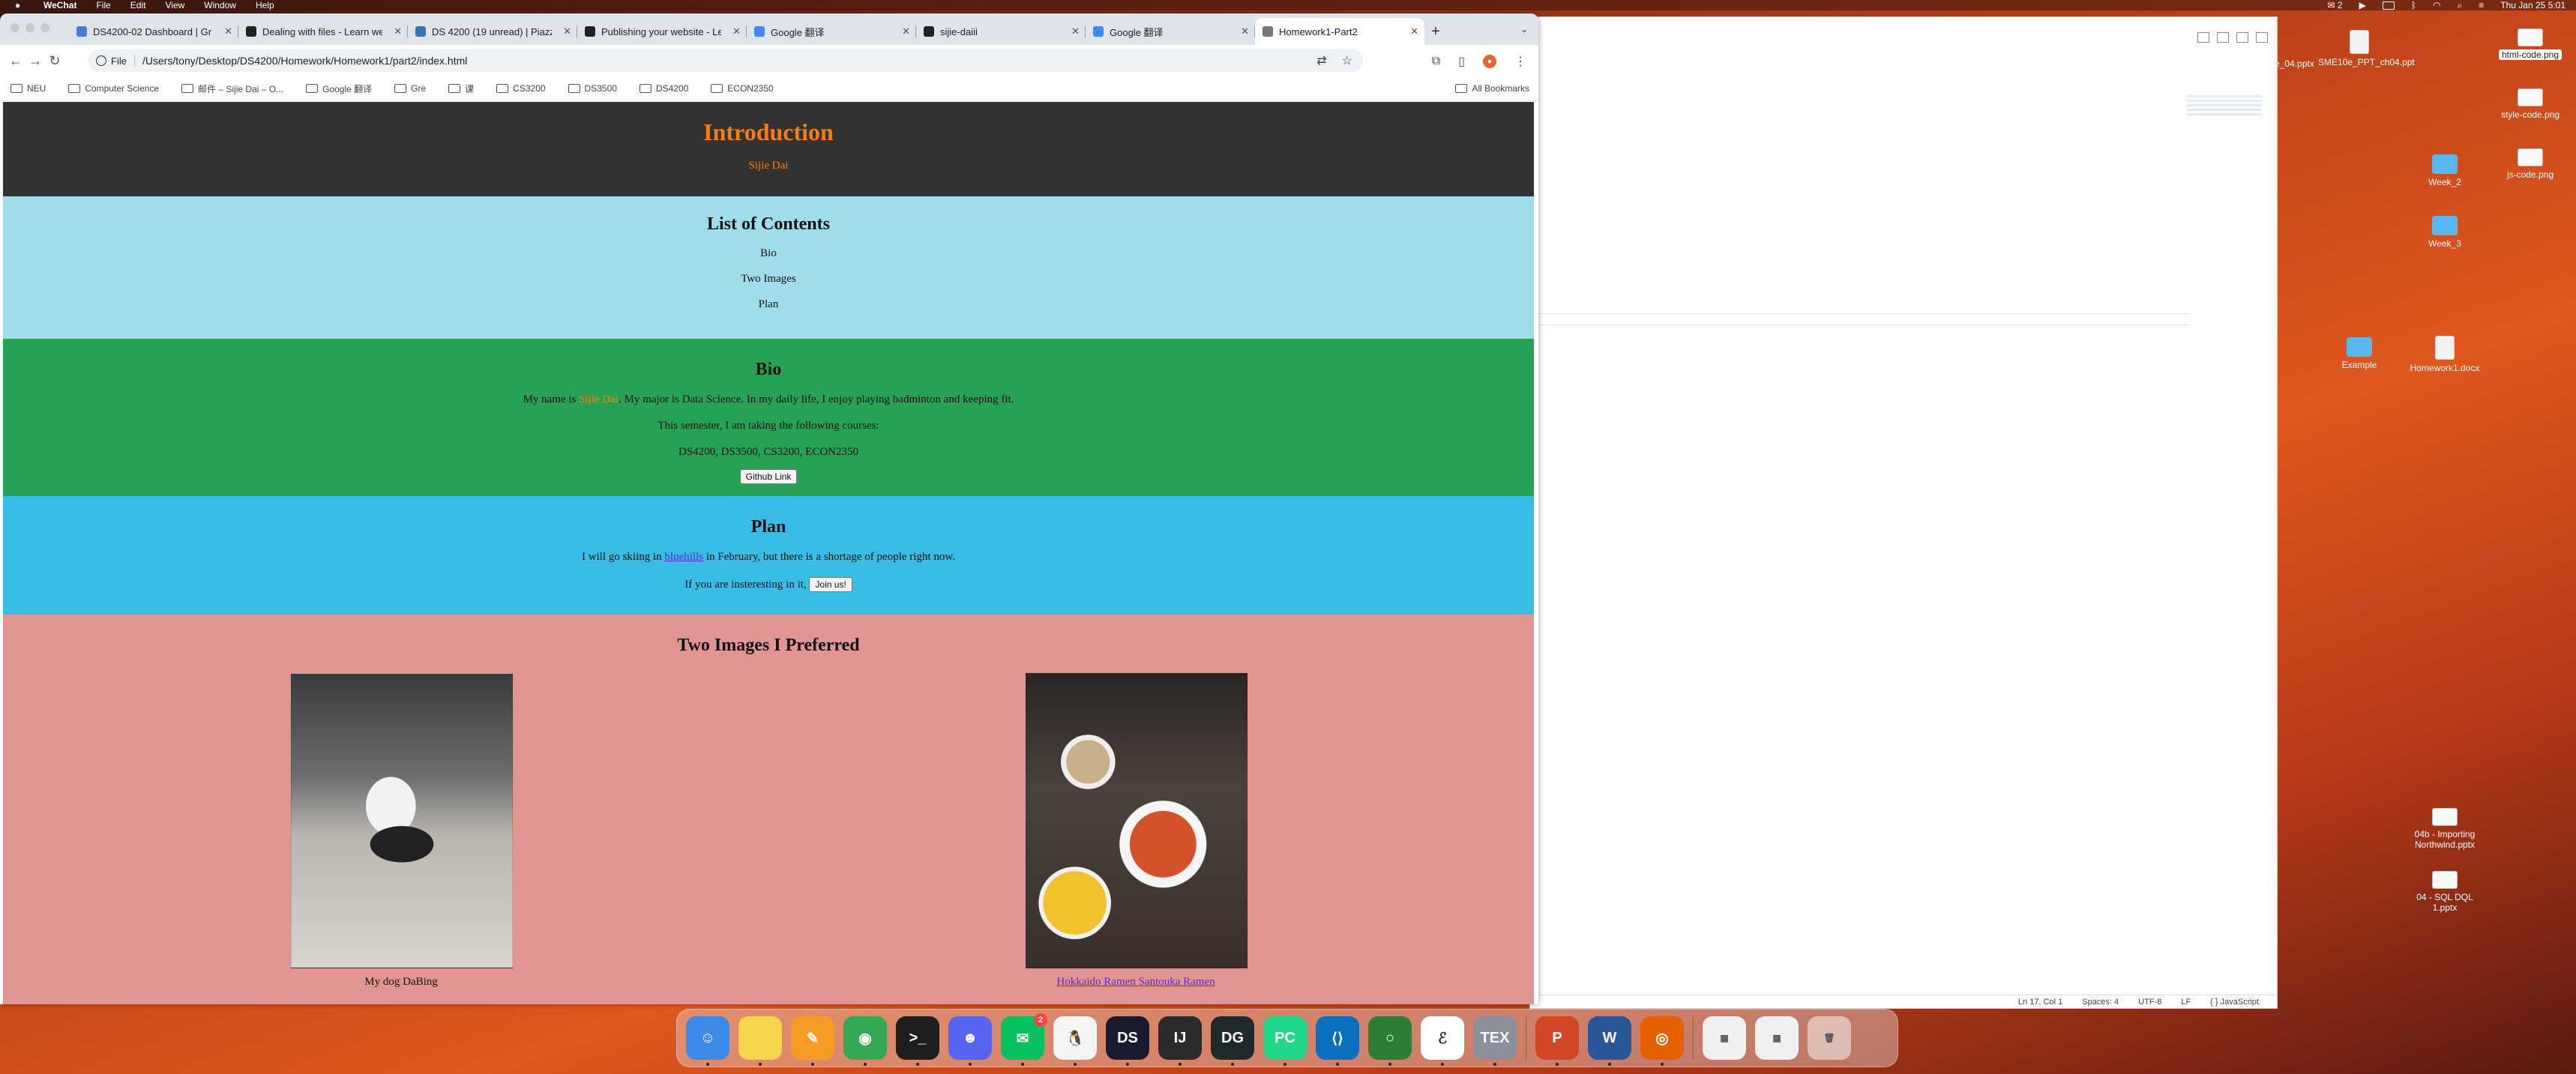 This screenshot has height=1074, width=2576. What do you see at coordinates (2436, 5) in the screenshot?
I see `wifi-icon: ◠` at bounding box center [2436, 5].